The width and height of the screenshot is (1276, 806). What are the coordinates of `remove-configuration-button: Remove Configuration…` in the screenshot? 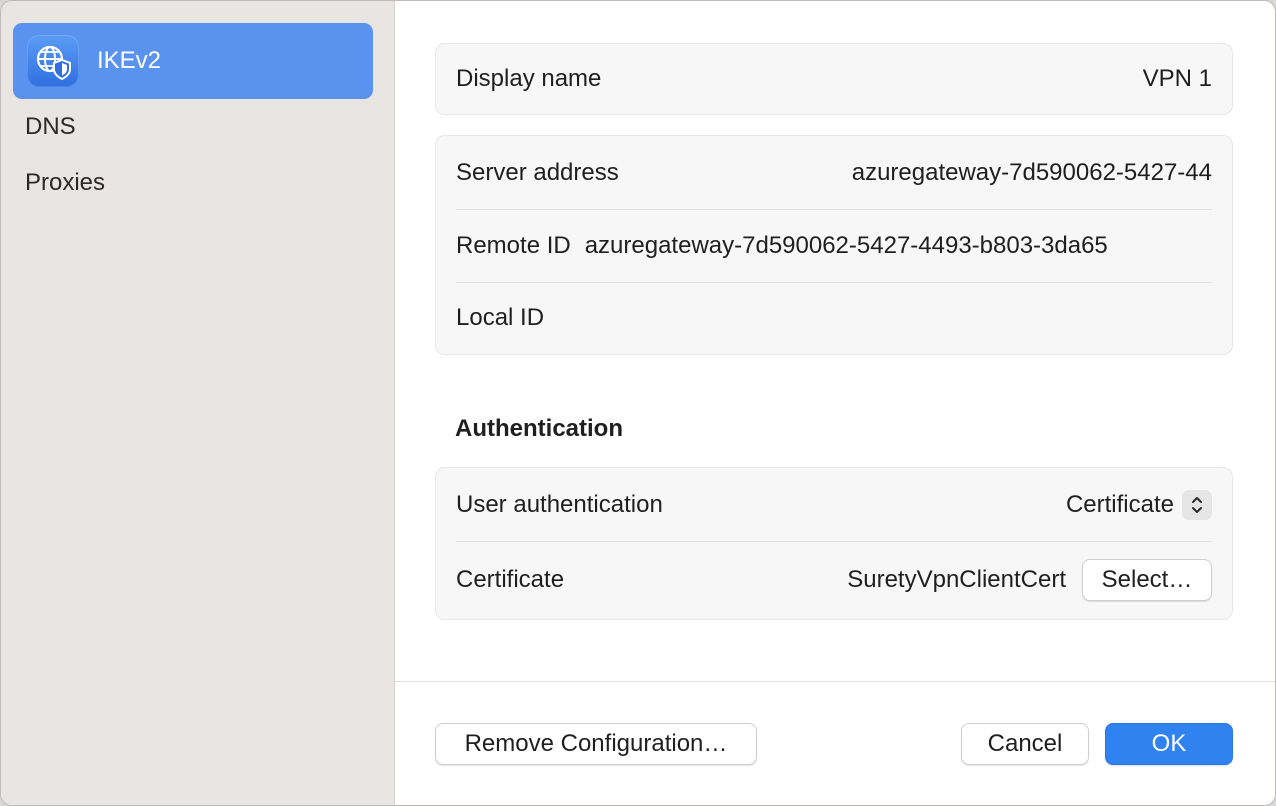 It's located at (596, 744).